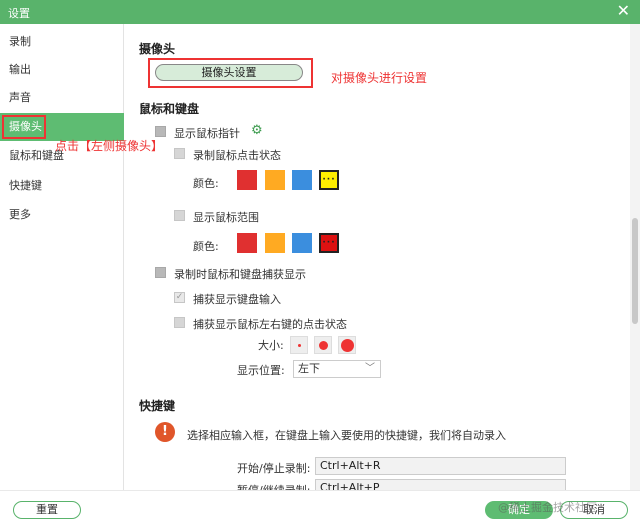 The width and height of the screenshot is (640, 530). What do you see at coordinates (20, 97) in the screenshot?
I see `sidebar-item-label: 声音` at bounding box center [20, 97].